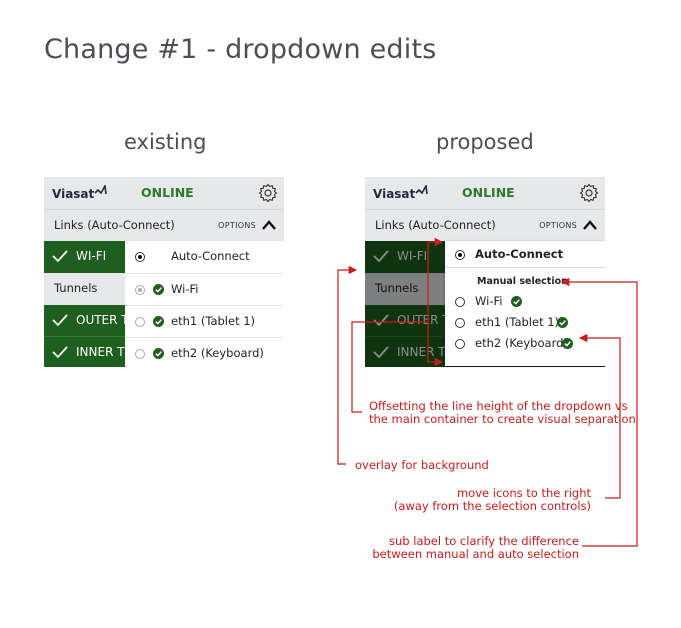  I want to click on row-label: WI-FI, so click(91, 256).